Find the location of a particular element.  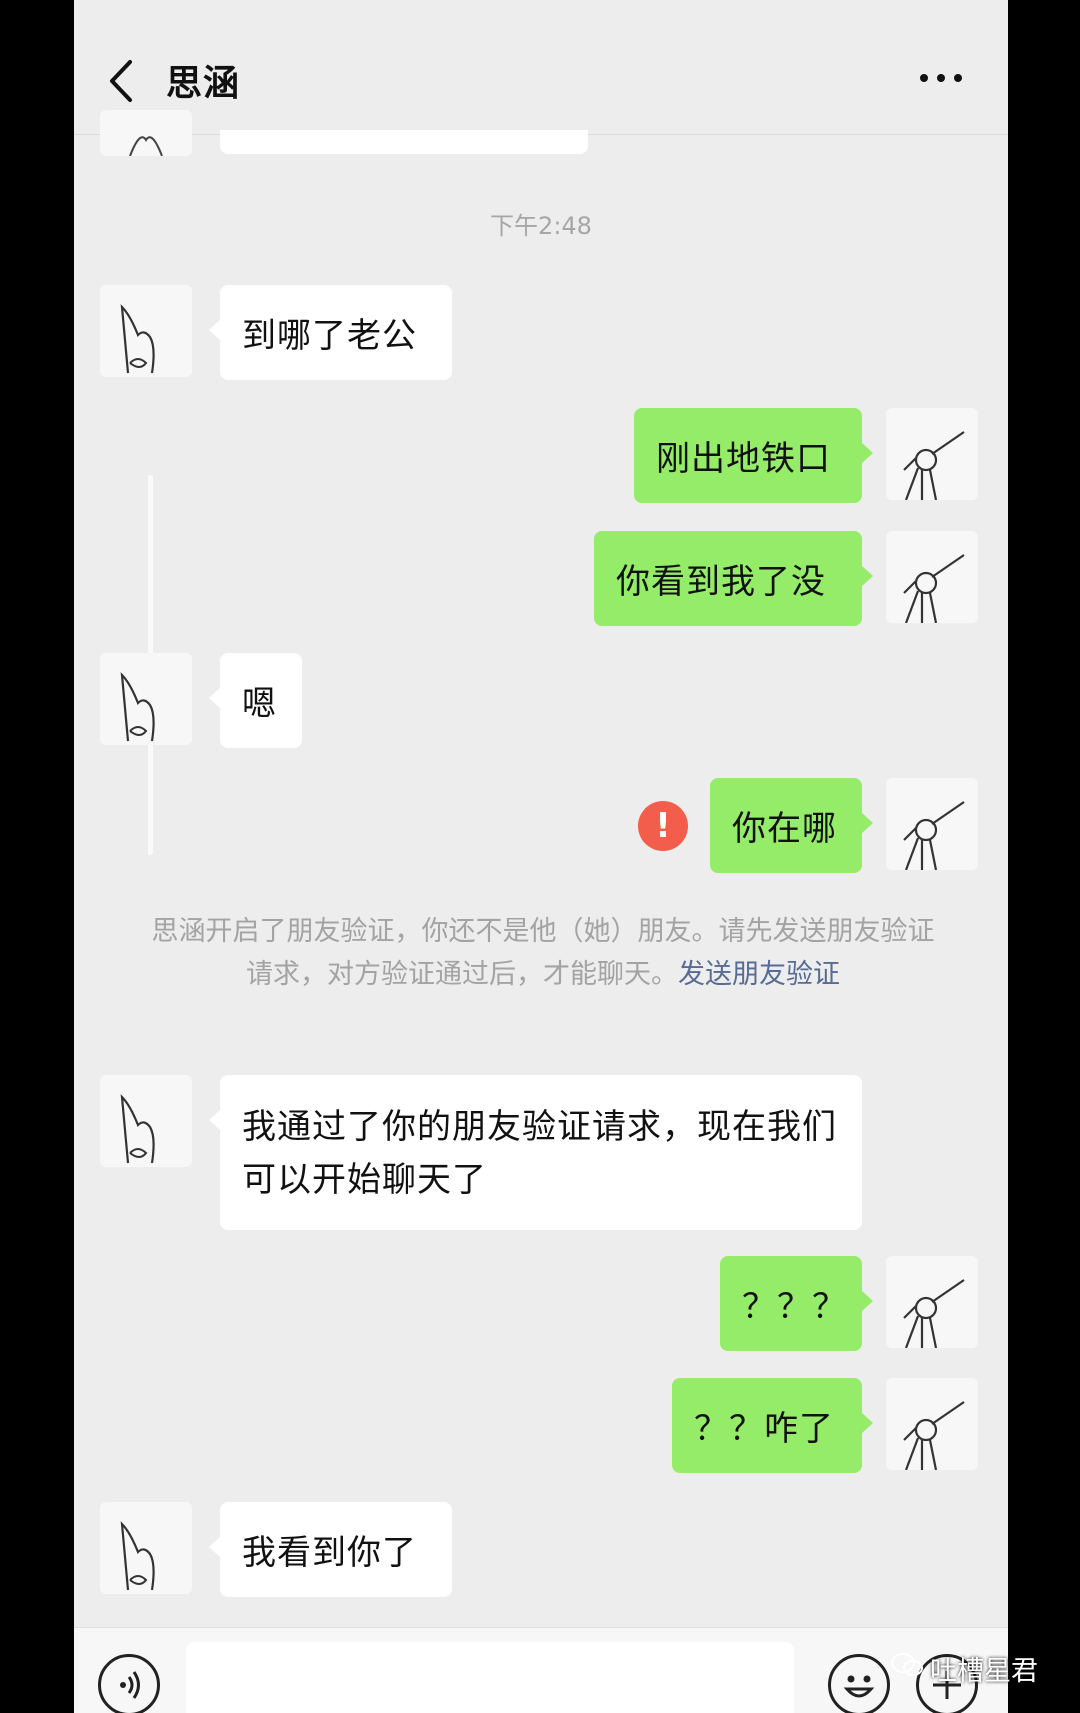

outgoing-message: 你在哪 is located at coordinates (791, 825).